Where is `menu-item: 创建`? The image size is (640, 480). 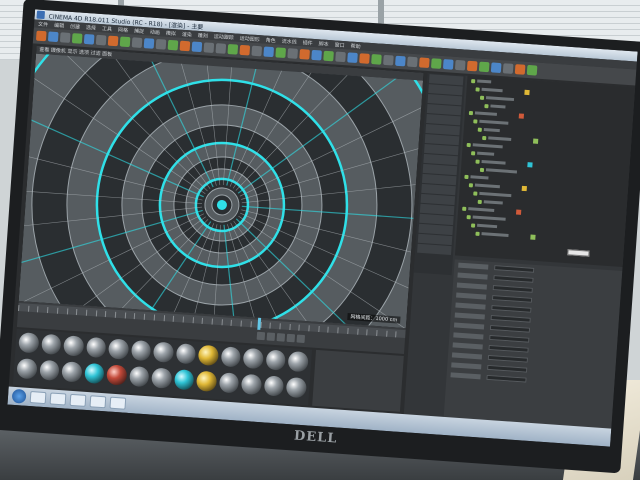 menu-item: 创建 is located at coordinates (75, 26).